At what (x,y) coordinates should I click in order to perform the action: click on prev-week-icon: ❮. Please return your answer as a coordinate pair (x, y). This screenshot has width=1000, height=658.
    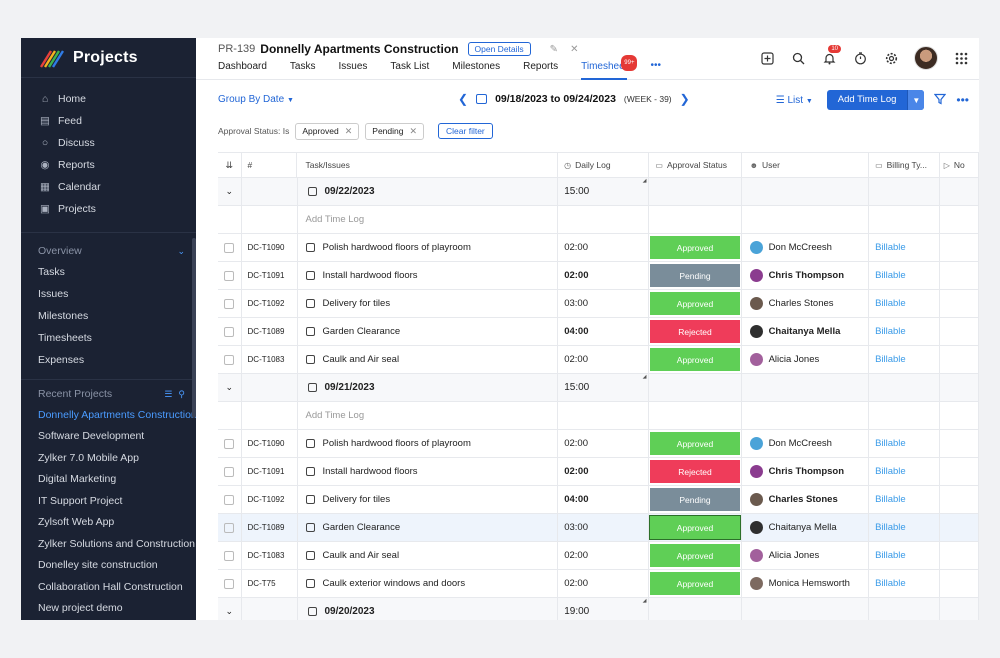
    Looking at the image, I should click on (463, 99).